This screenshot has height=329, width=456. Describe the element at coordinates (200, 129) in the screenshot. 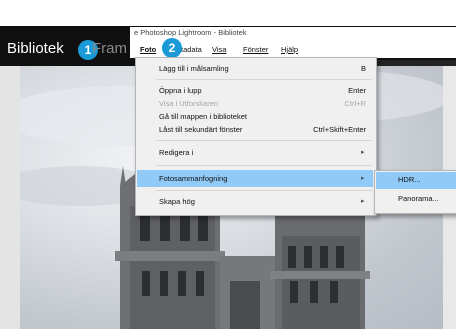

I see `menu-item-lock-secondary: Låst till sekundärt fönster` at that location.